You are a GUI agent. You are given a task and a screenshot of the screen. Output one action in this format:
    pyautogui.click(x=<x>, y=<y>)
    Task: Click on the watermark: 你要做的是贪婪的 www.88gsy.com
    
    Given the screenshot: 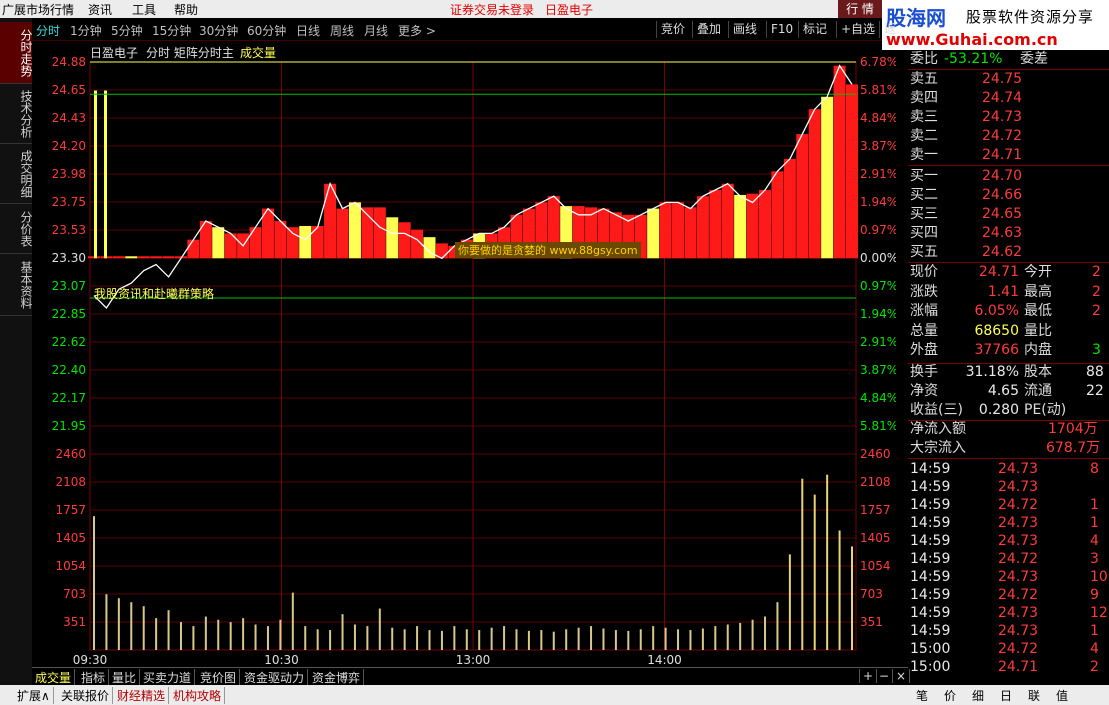 What is the action you would take?
    pyautogui.click(x=548, y=250)
    